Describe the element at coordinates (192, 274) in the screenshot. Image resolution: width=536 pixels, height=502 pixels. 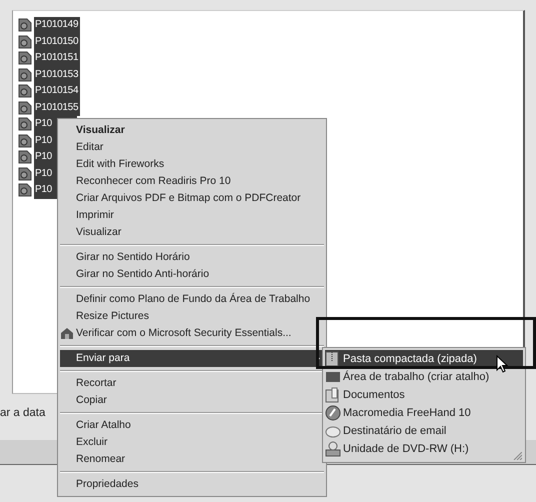
I see `menu-item: Girar no Sentido Anti-horário` at that location.